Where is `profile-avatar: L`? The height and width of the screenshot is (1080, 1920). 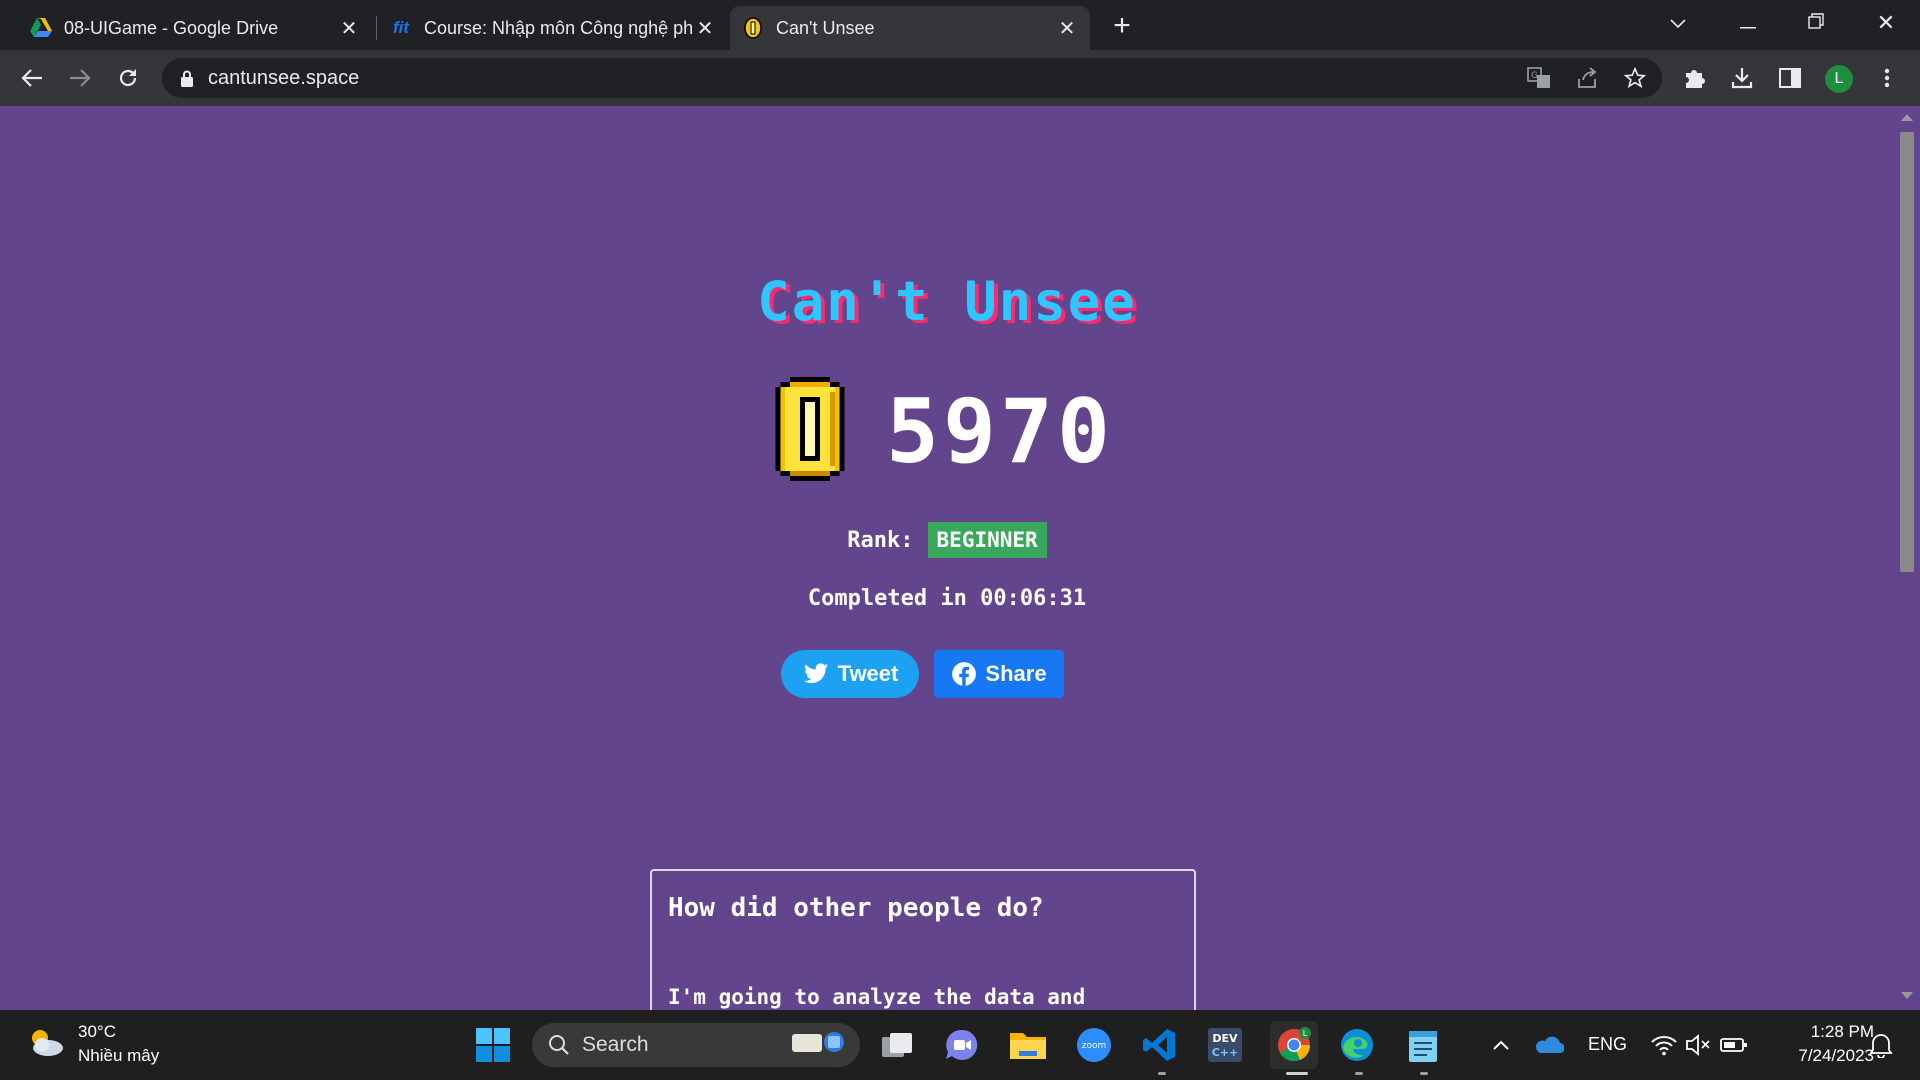 profile-avatar: L is located at coordinates (1839, 79).